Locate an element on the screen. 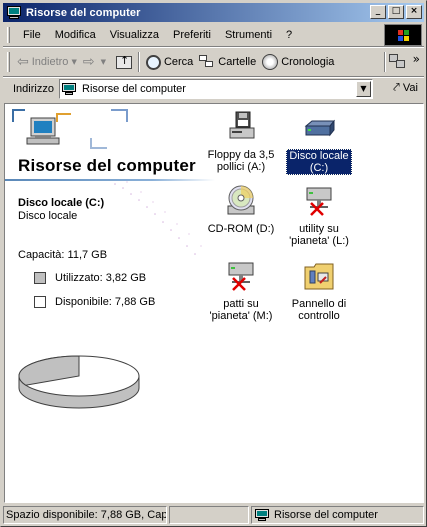 Image resolution: width=427 pixels, height=527 pixels. item-control-panel: Pannello di controllo is located at coordinates (319, 290).